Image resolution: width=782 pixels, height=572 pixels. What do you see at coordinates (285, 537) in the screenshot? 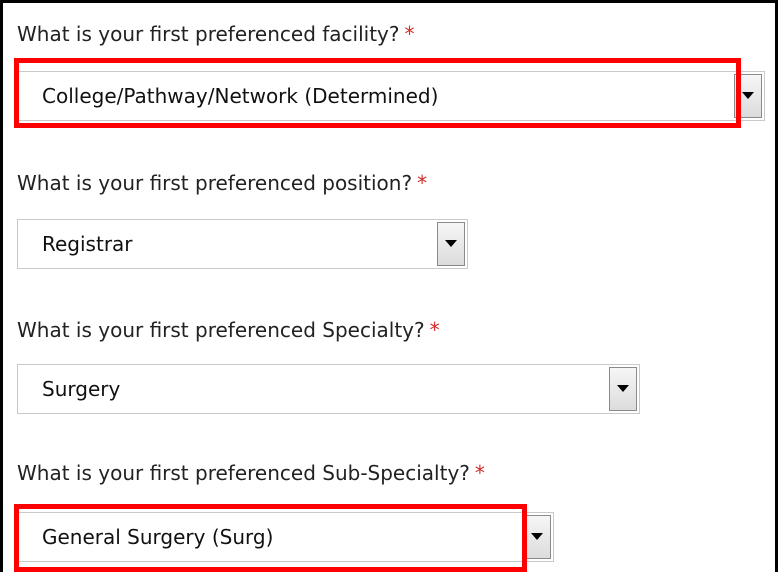
I see `sub-specialty-select: General Surgery (Surg)` at bounding box center [285, 537].